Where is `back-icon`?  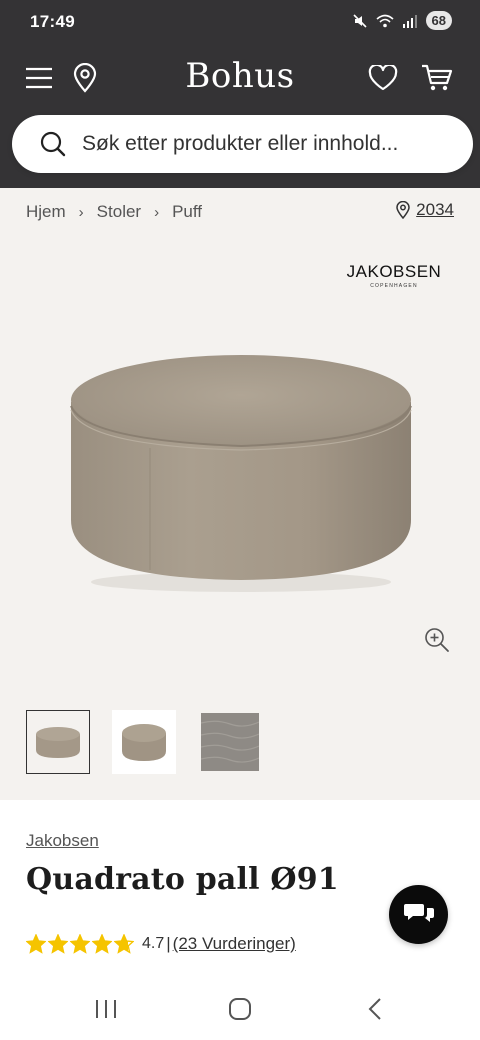
back-icon is located at coordinates (374, 1009).